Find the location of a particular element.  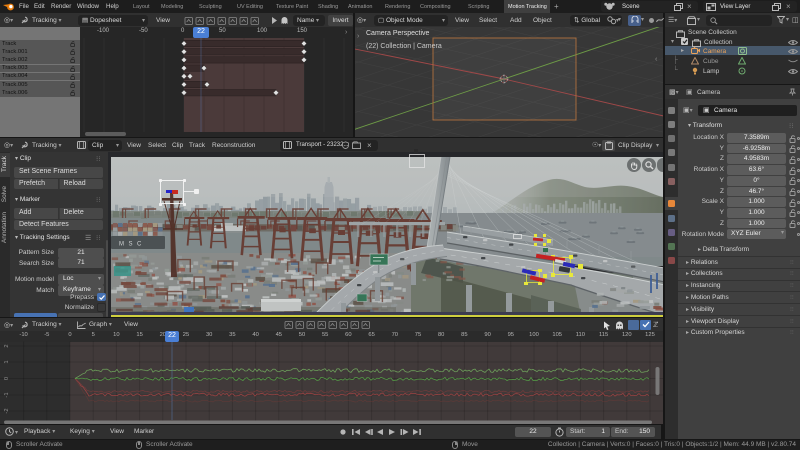

svg-text: -1 is located at coordinates (7, 394).